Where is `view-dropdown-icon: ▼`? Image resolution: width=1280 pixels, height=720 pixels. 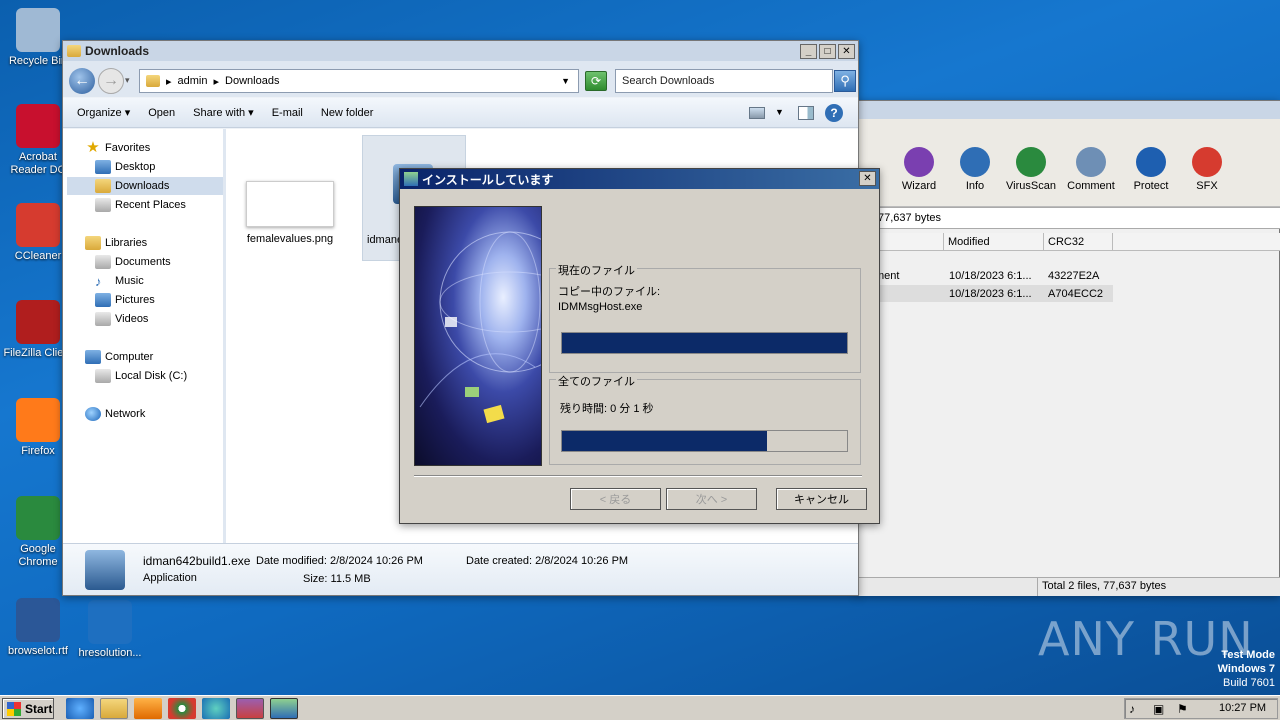
view-dropdown-icon: ▼ is located at coordinates (779, 112).